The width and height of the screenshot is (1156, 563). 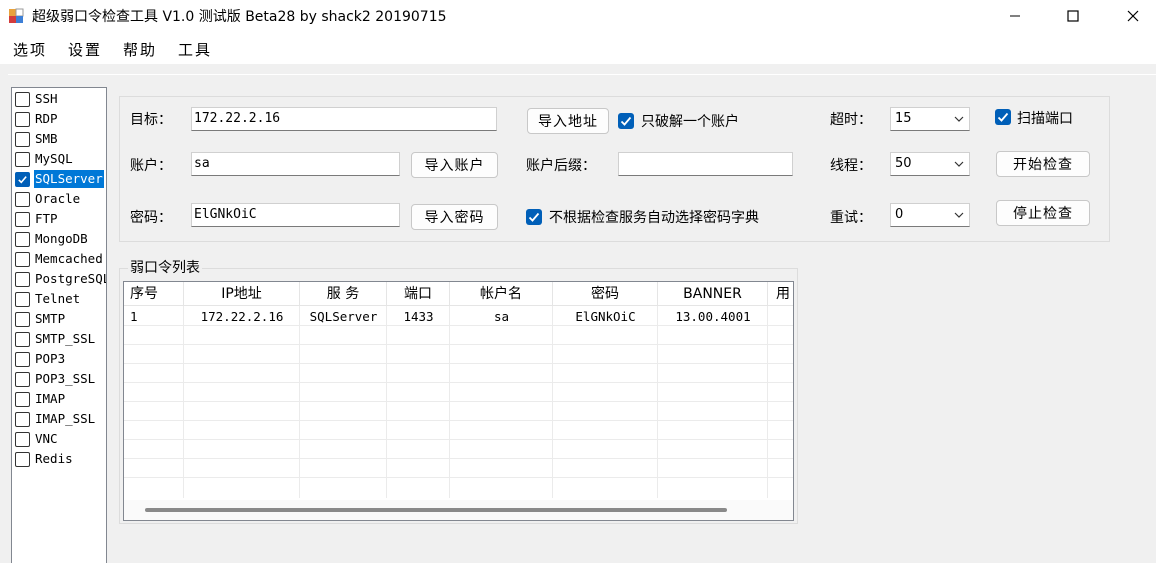 What do you see at coordinates (626, 121) in the screenshot?
I see `only-one-account-checkbox` at bounding box center [626, 121].